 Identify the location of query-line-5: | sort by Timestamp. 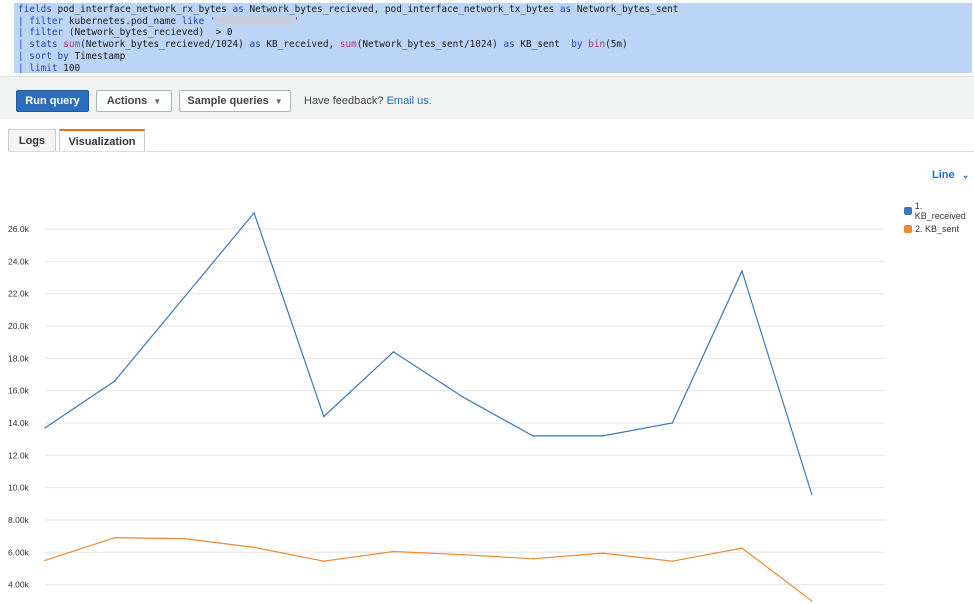
(72, 56).